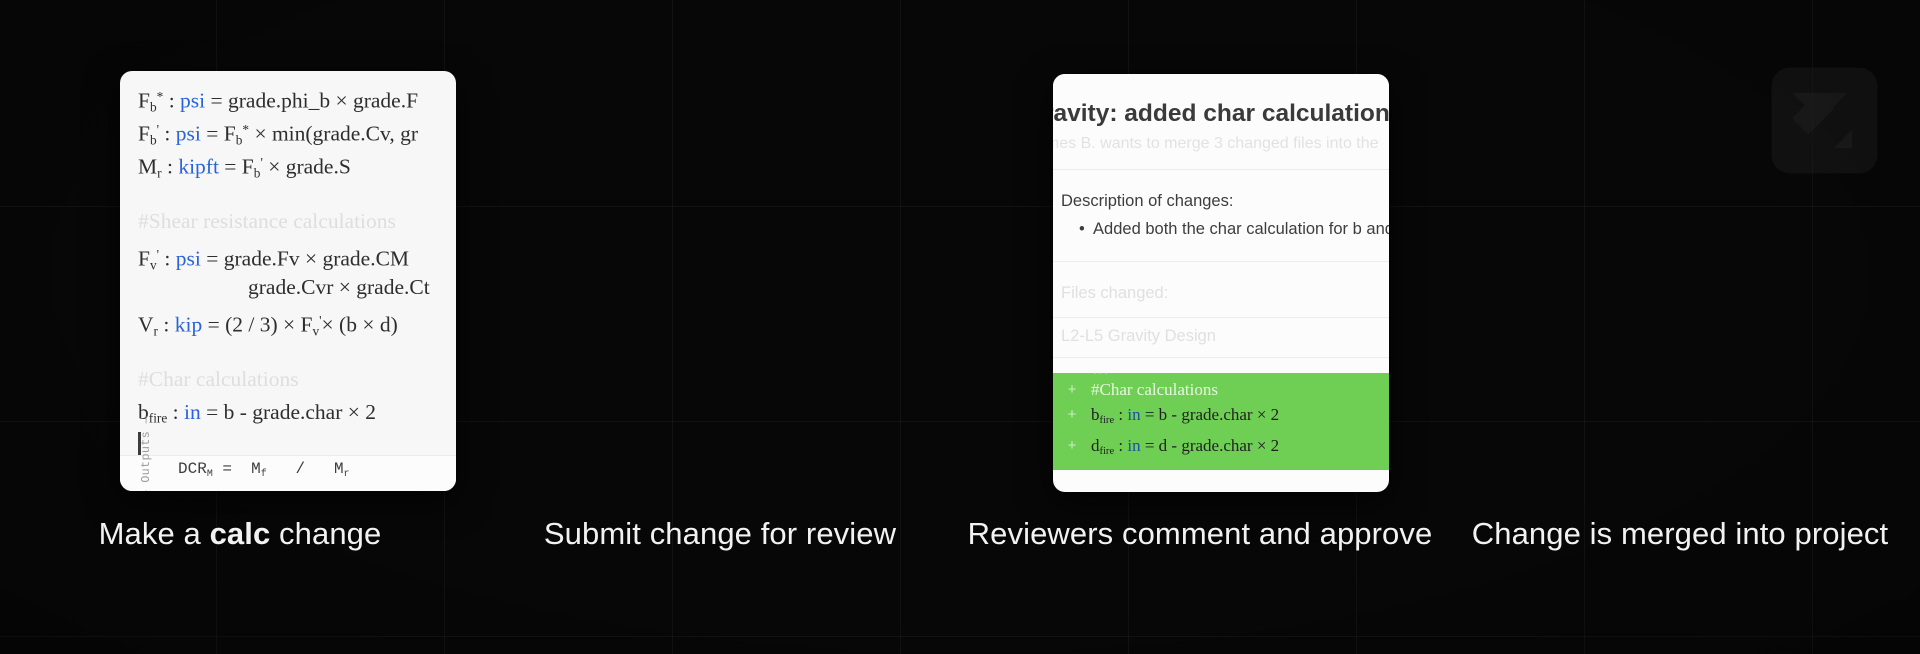  What do you see at coordinates (244, 167) in the screenshot?
I see `calc-formula-line: Mr : kipft = Fb' × grade.S` at bounding box center [244, 167].